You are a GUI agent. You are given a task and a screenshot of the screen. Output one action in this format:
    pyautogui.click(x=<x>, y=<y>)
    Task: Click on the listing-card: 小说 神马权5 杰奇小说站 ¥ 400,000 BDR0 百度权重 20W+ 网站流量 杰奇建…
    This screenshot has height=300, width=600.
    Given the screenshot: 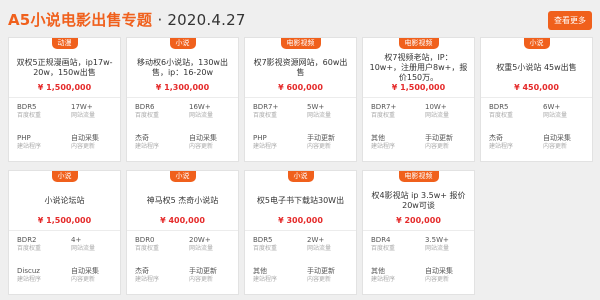 What is the action you would take?
    pyautogui.click(x=182, y=232)
    